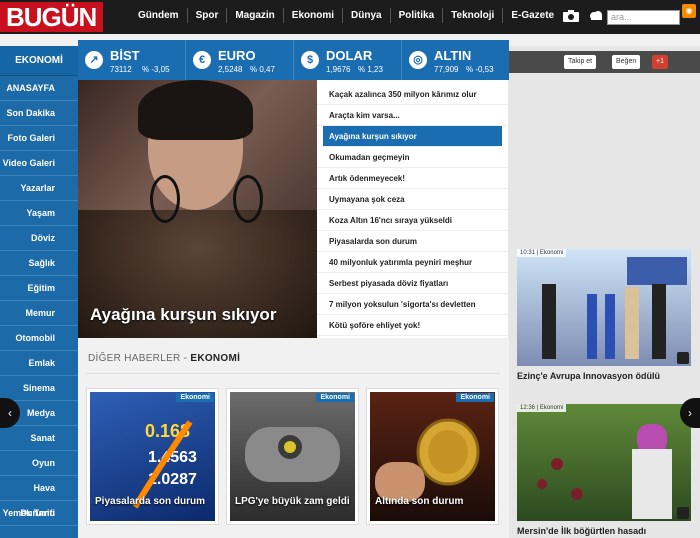 The height and width of the screenshot is (538, 700). I want to click on harvest-photo, so click(604, 471).